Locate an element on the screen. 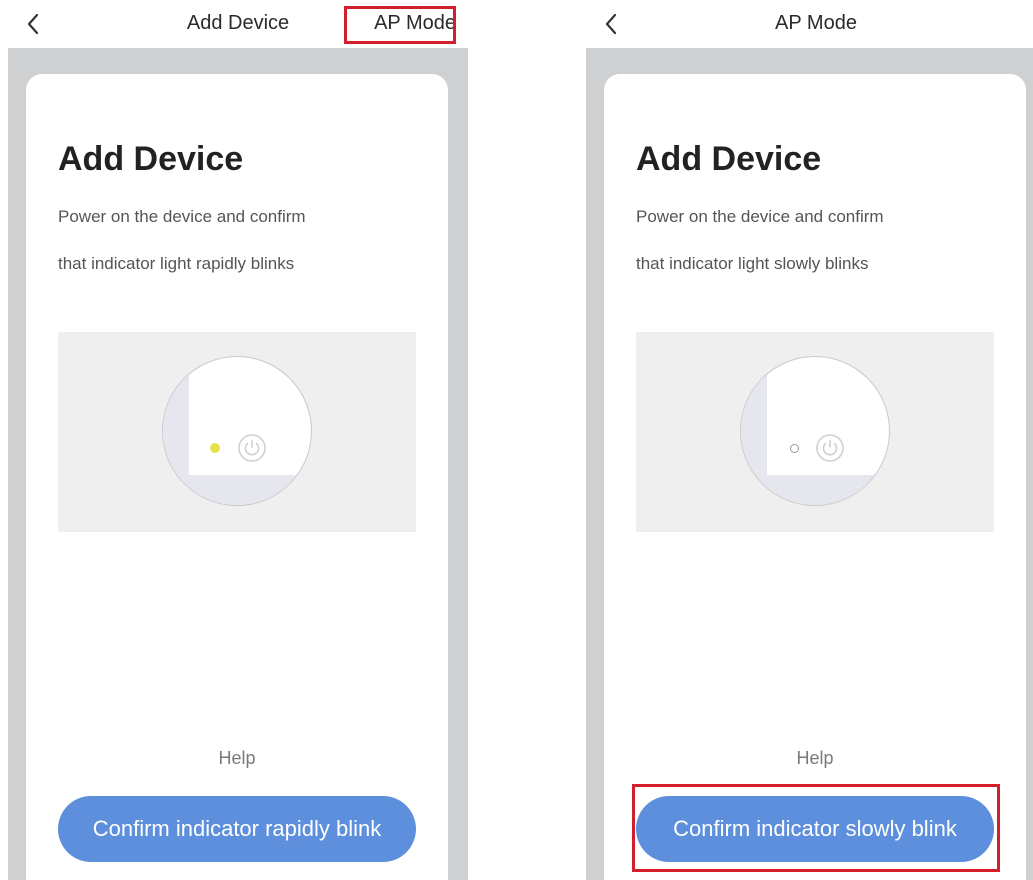 This screenshot has height=880, width=1033. indicator-light-on is located at coordinates (215, 448).